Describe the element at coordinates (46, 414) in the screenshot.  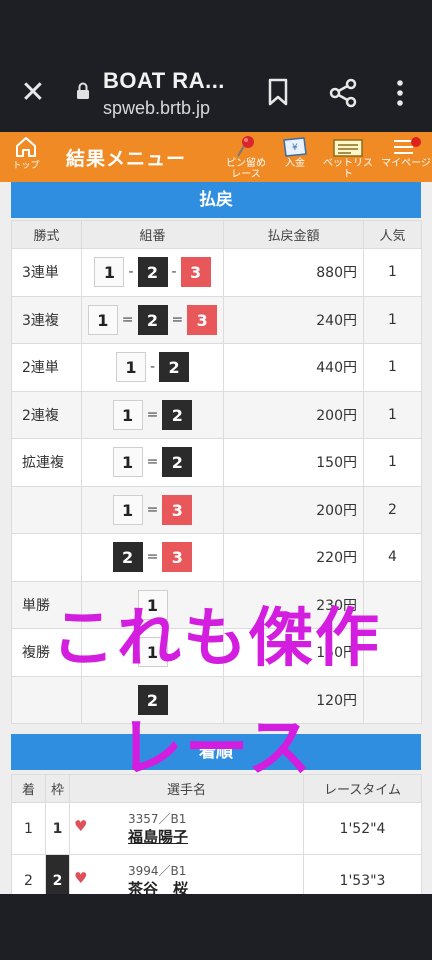
I see `bet-type: 2連複` at that location.